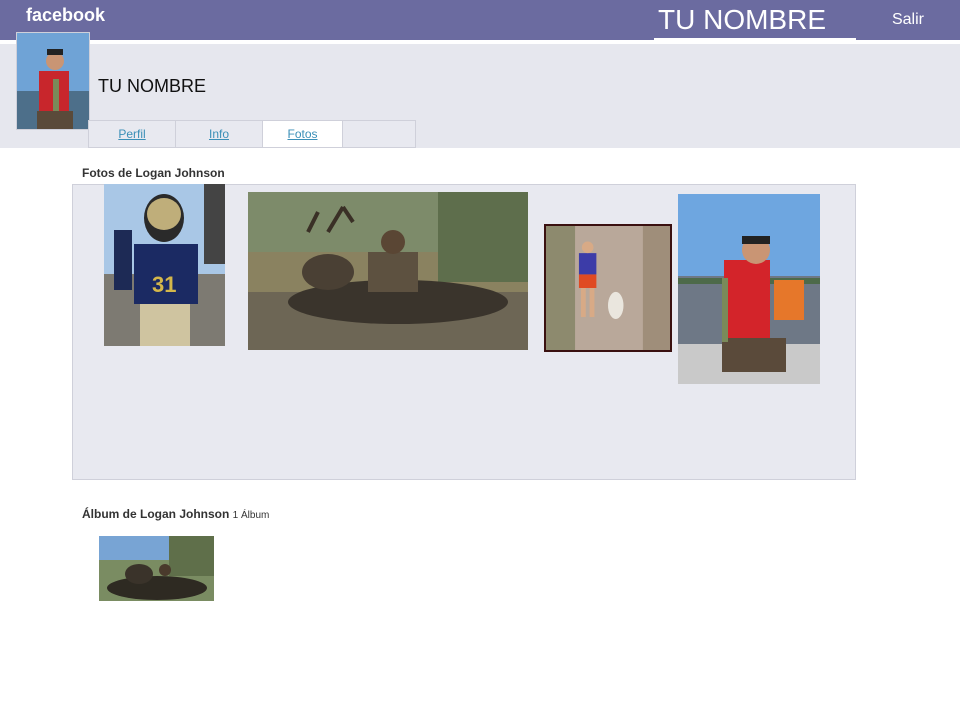  I want to click on top-name-underline, so click(755, 39).